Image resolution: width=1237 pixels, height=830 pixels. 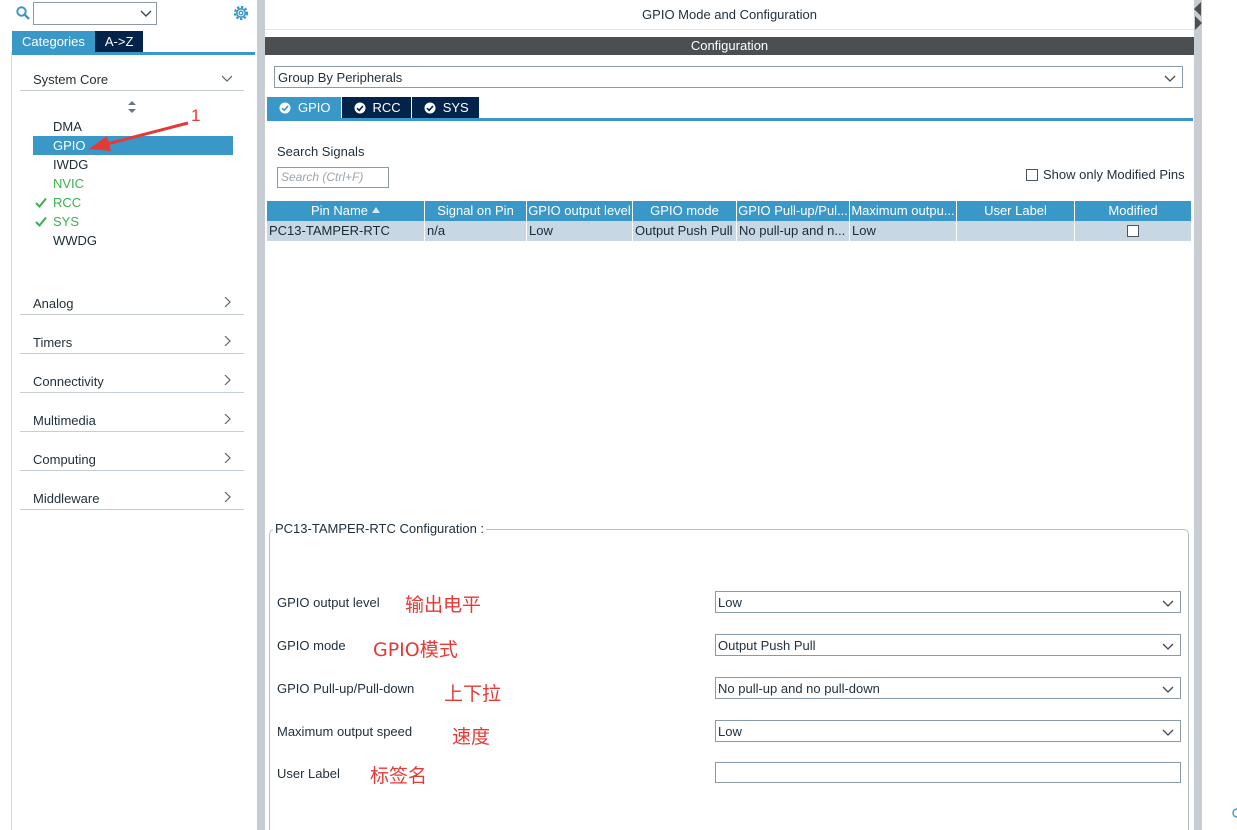 What do you see at coordinates (1016, 211) in the screenshot?
I see `column-header-user-label: User Label` at bounding box center [1016, 211].